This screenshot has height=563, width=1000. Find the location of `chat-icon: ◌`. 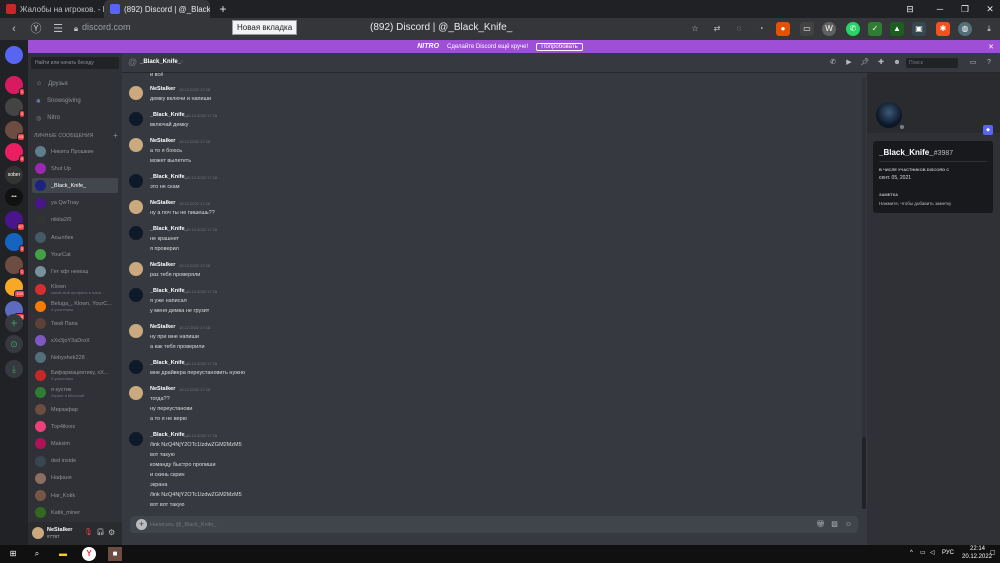

chat-icon: ◌ is located at coordinates (739, 29).